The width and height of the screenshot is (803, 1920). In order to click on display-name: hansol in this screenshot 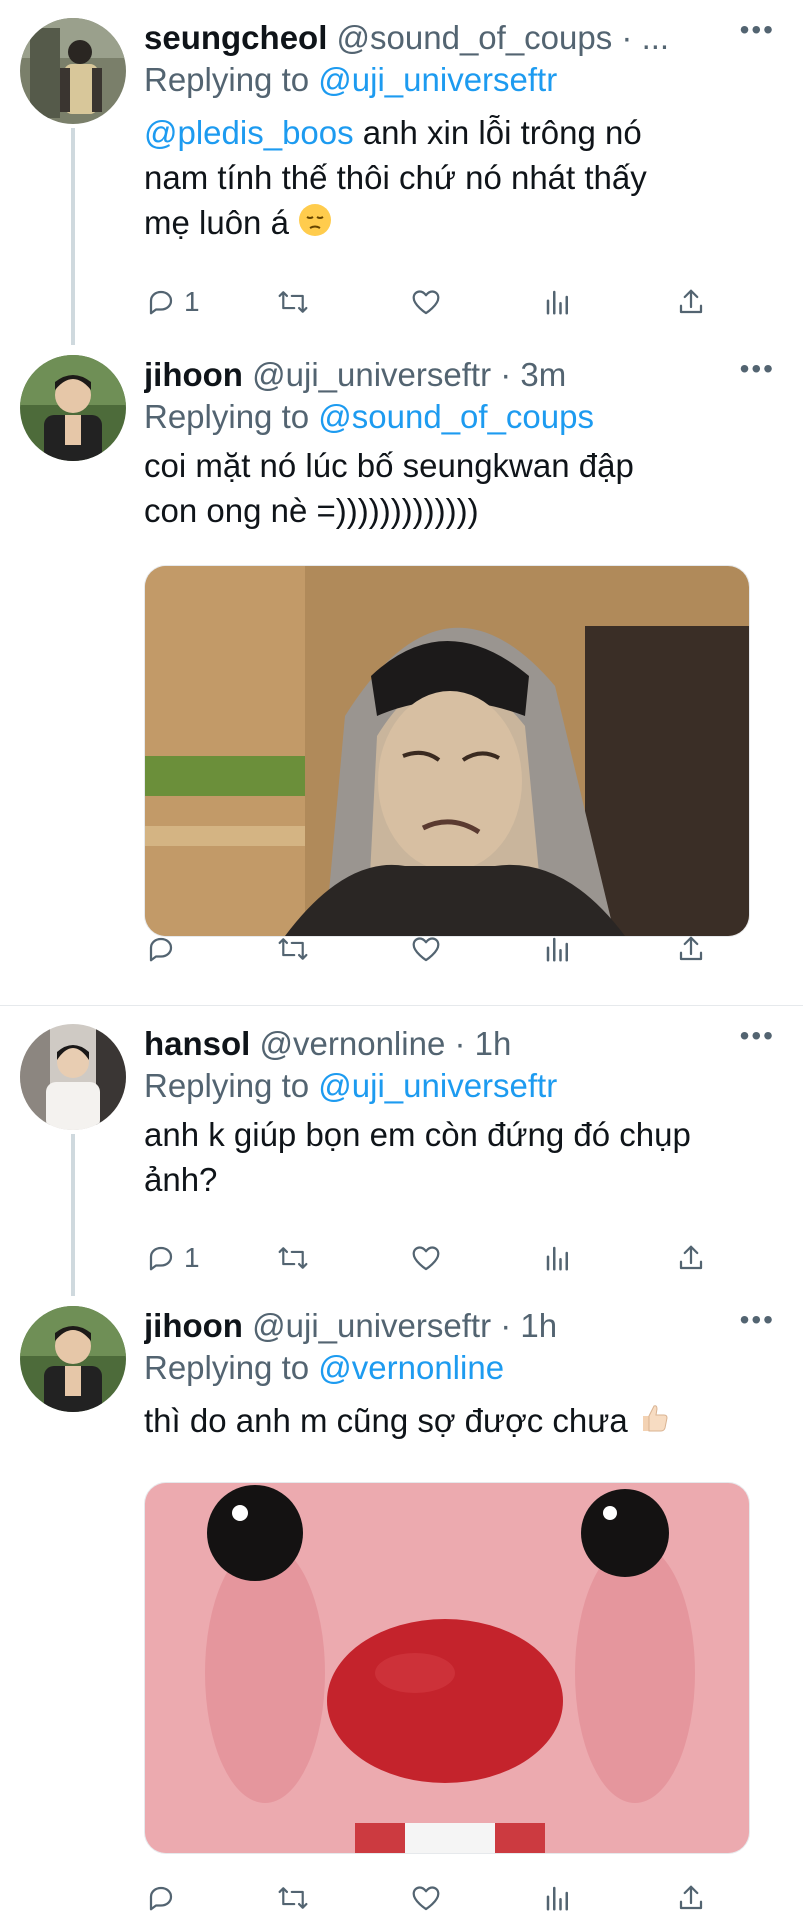, I will do `click(197, 1043)`.